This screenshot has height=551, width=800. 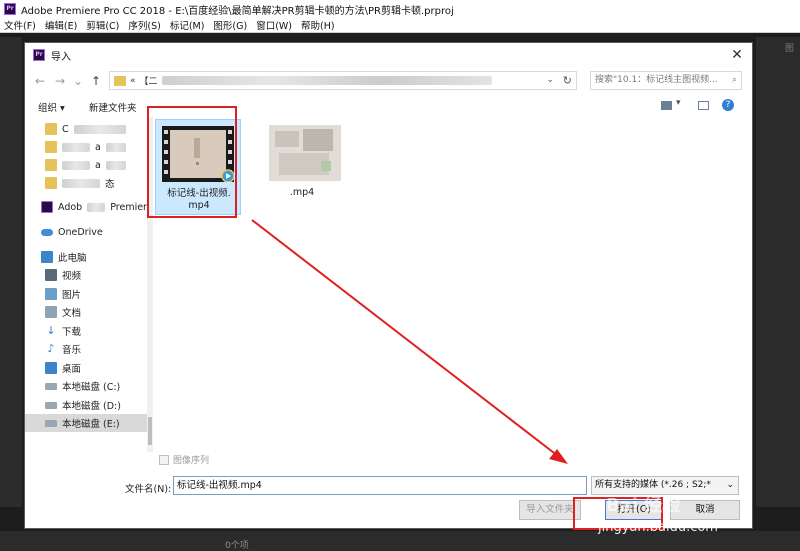 What do you see at coordinates (643, 505) in the screenshot?
I see `baidu-watermark-mark: Bai 经验` at bounding box center [643, 505].